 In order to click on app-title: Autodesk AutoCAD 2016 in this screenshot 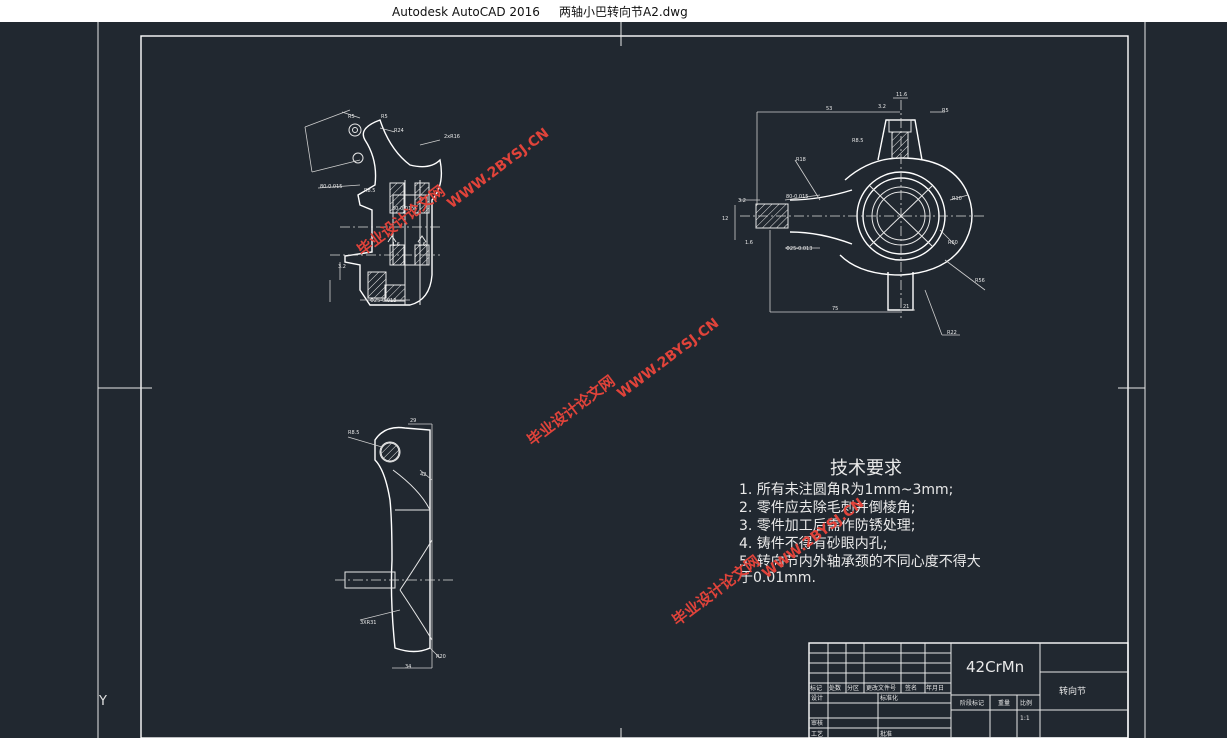, I will do `click(466, 12)`.